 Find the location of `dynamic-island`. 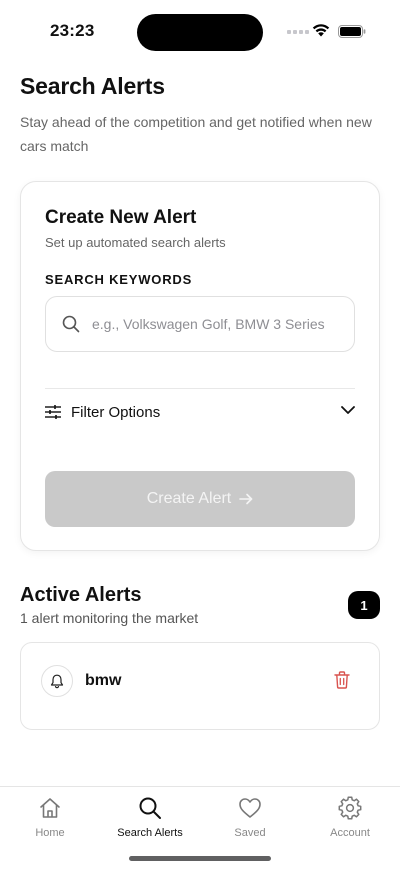

dynamic-island is located at coordinates (200, 32).